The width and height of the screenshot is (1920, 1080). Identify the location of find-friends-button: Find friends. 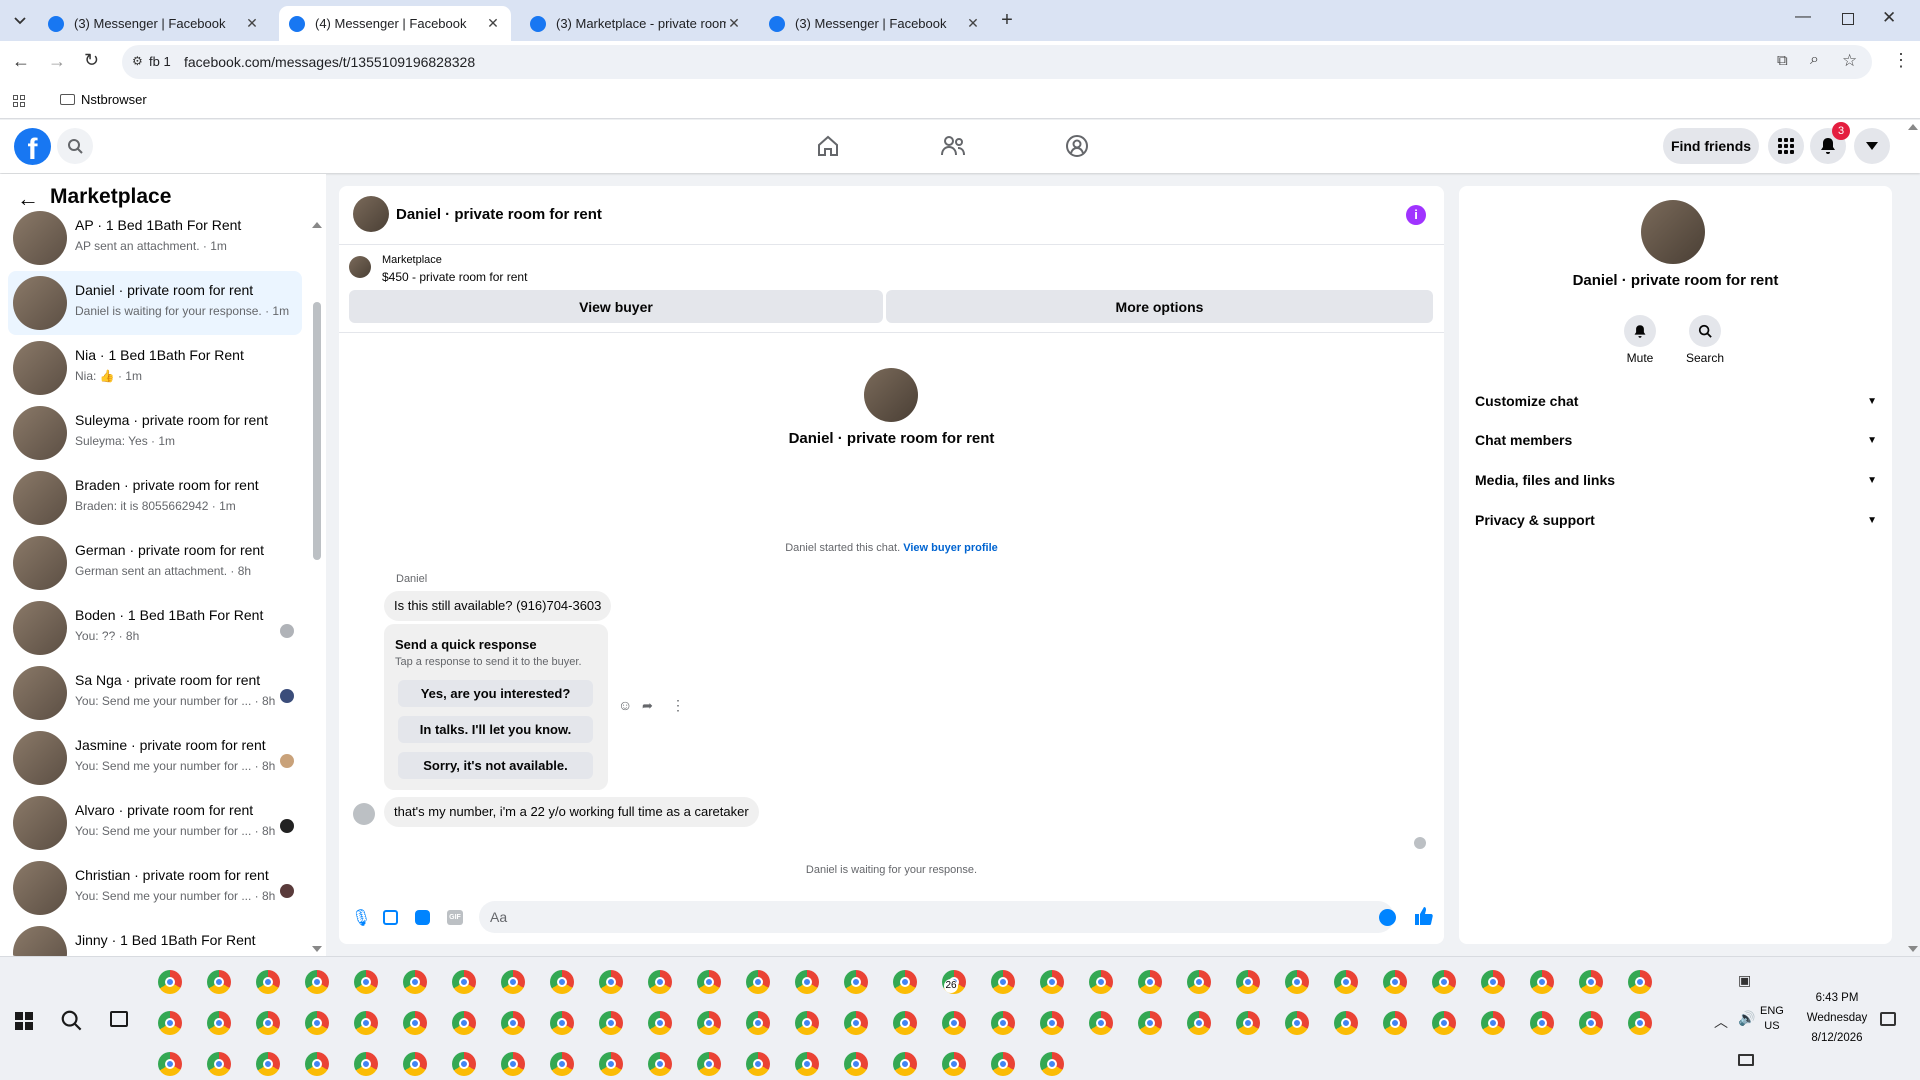
(1711, 146).